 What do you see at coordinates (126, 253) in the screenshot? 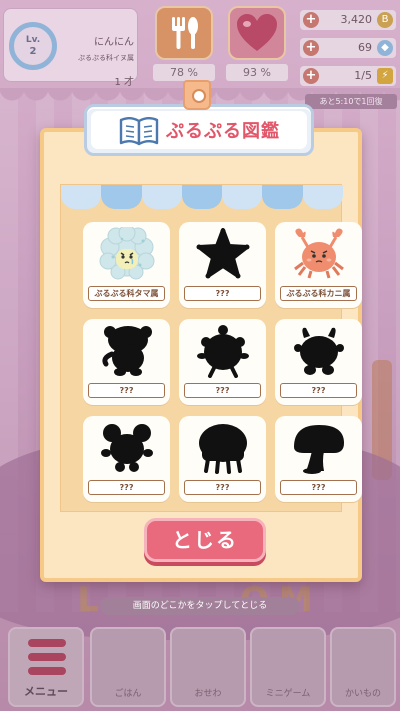
I see `fluffy-blob-icon` at bounding box center [126, 253].